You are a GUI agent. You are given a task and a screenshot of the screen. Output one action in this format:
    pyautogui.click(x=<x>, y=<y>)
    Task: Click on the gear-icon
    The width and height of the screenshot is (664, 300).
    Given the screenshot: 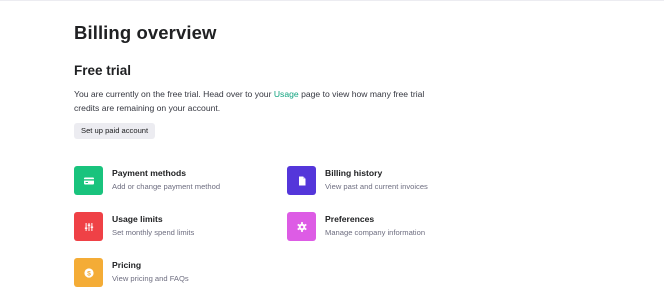 What is the action you would take?
    pyautogui.click(x=301, y=226)
    